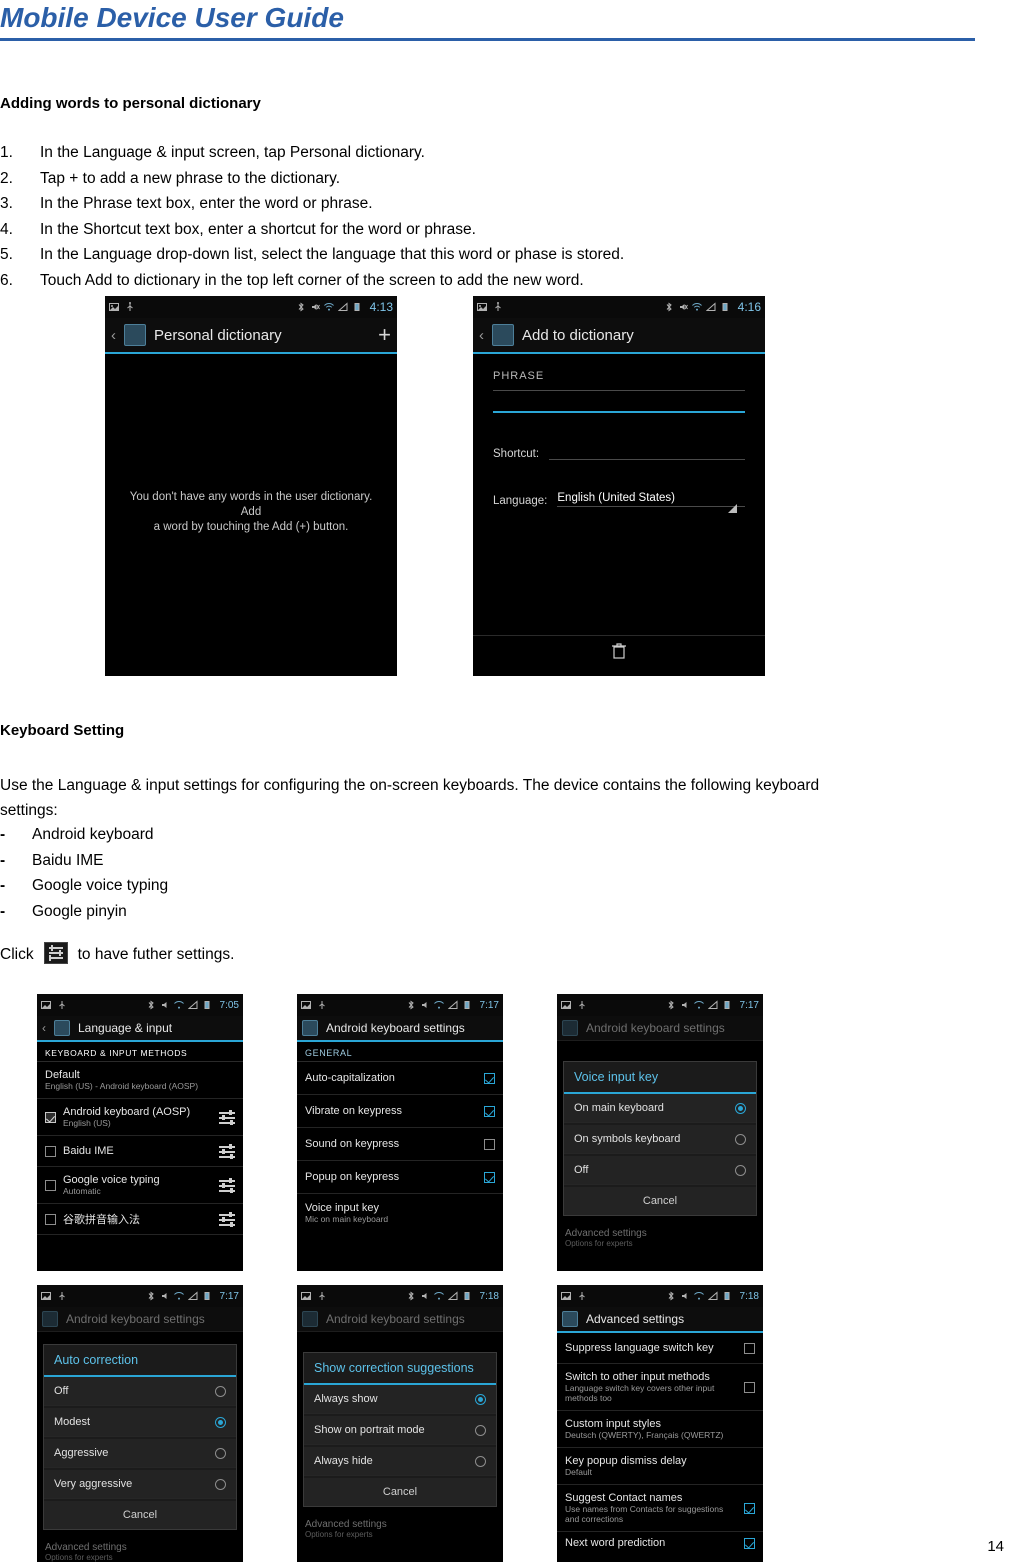  What do you see at coordinates (101, 1220) in the screenshot?
I see `row-title: 谷歌拼音输入法` at bounding box center [101, 1220].